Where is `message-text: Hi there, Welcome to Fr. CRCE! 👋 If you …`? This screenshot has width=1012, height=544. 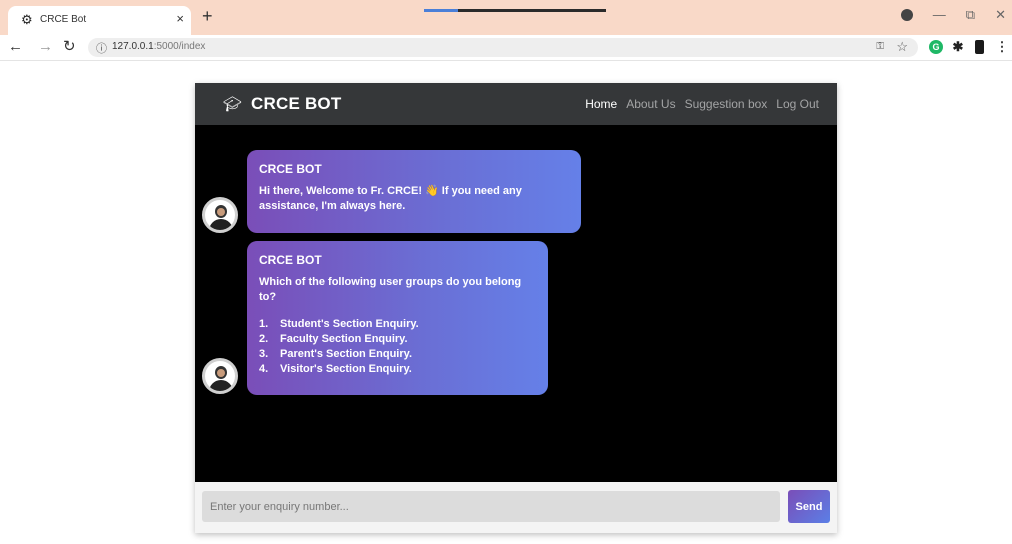 message-text: Hi there, Welcome to Fr. CRCE! 👋 If you … is located at coordinates (390, 198).